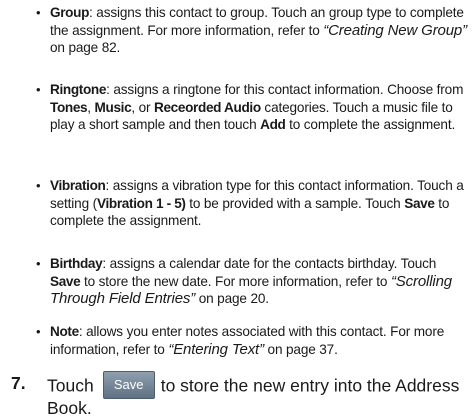 The width and height of the screenshot is (475, 419). Describe the element at coordinates (273, 124) in the screenshot. I see `ringtone-action-add: Add` at that location.